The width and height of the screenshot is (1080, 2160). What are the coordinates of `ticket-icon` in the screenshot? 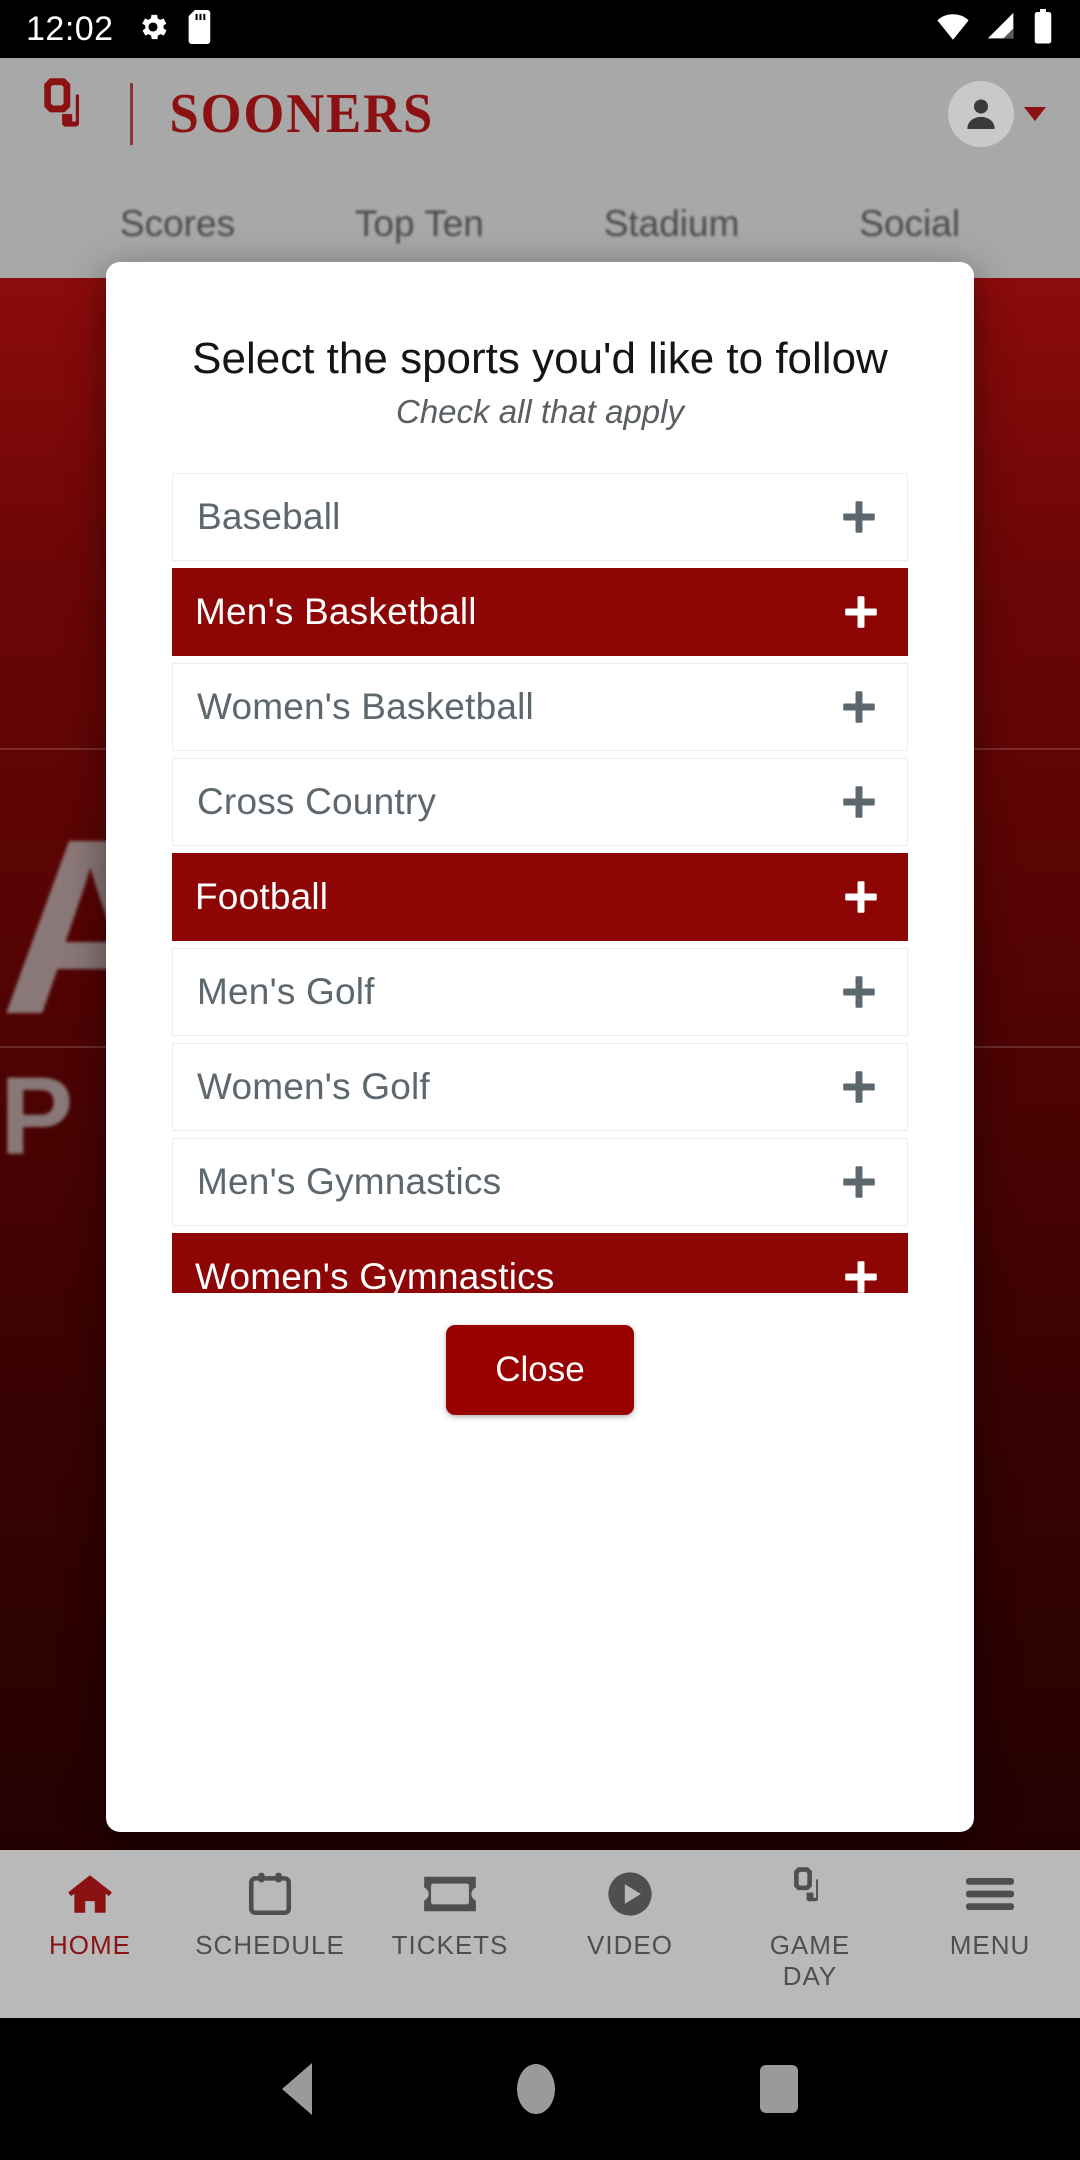 It's located at (450, 1894).